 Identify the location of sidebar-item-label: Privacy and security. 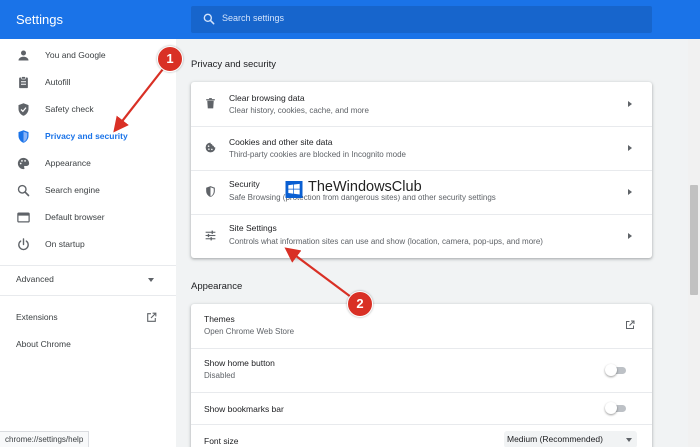
(86, 136).